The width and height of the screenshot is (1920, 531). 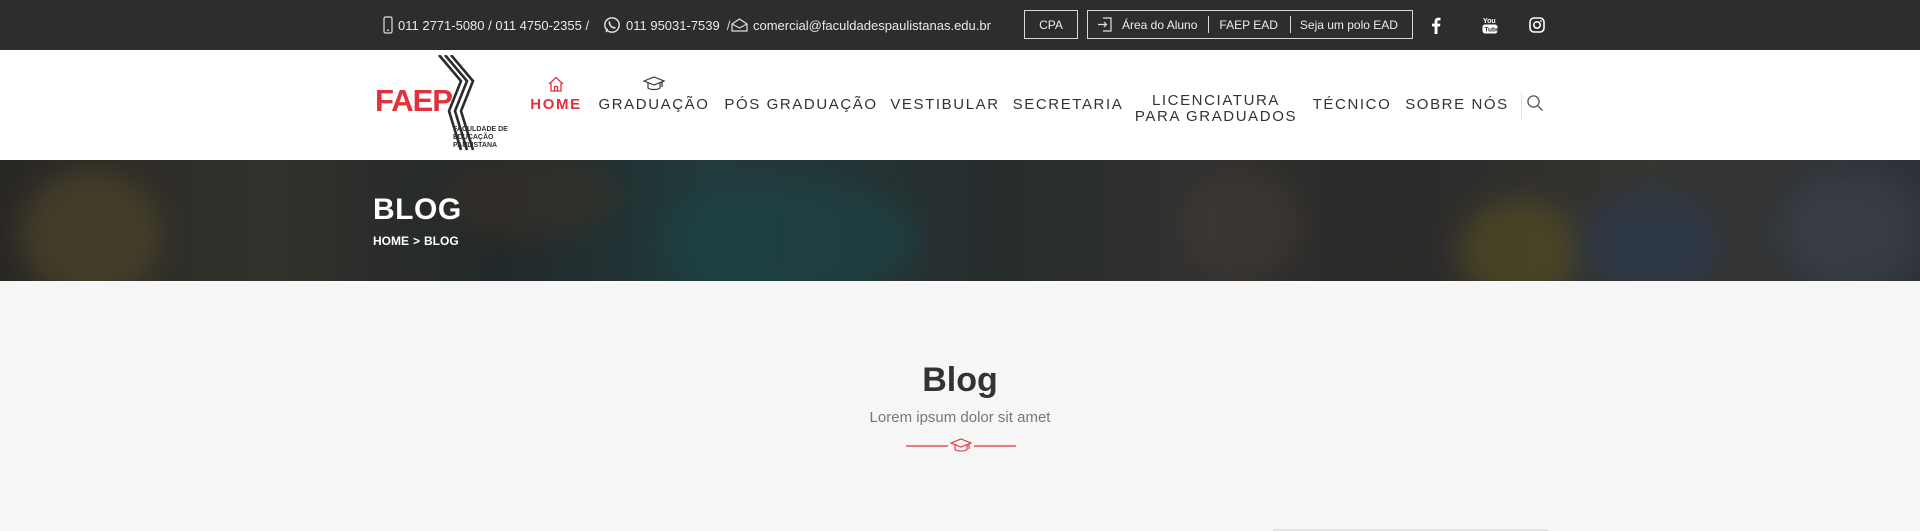 I want to click on nav-label: PÓS GRADUAÇÃO, so click(x=801, y=104).